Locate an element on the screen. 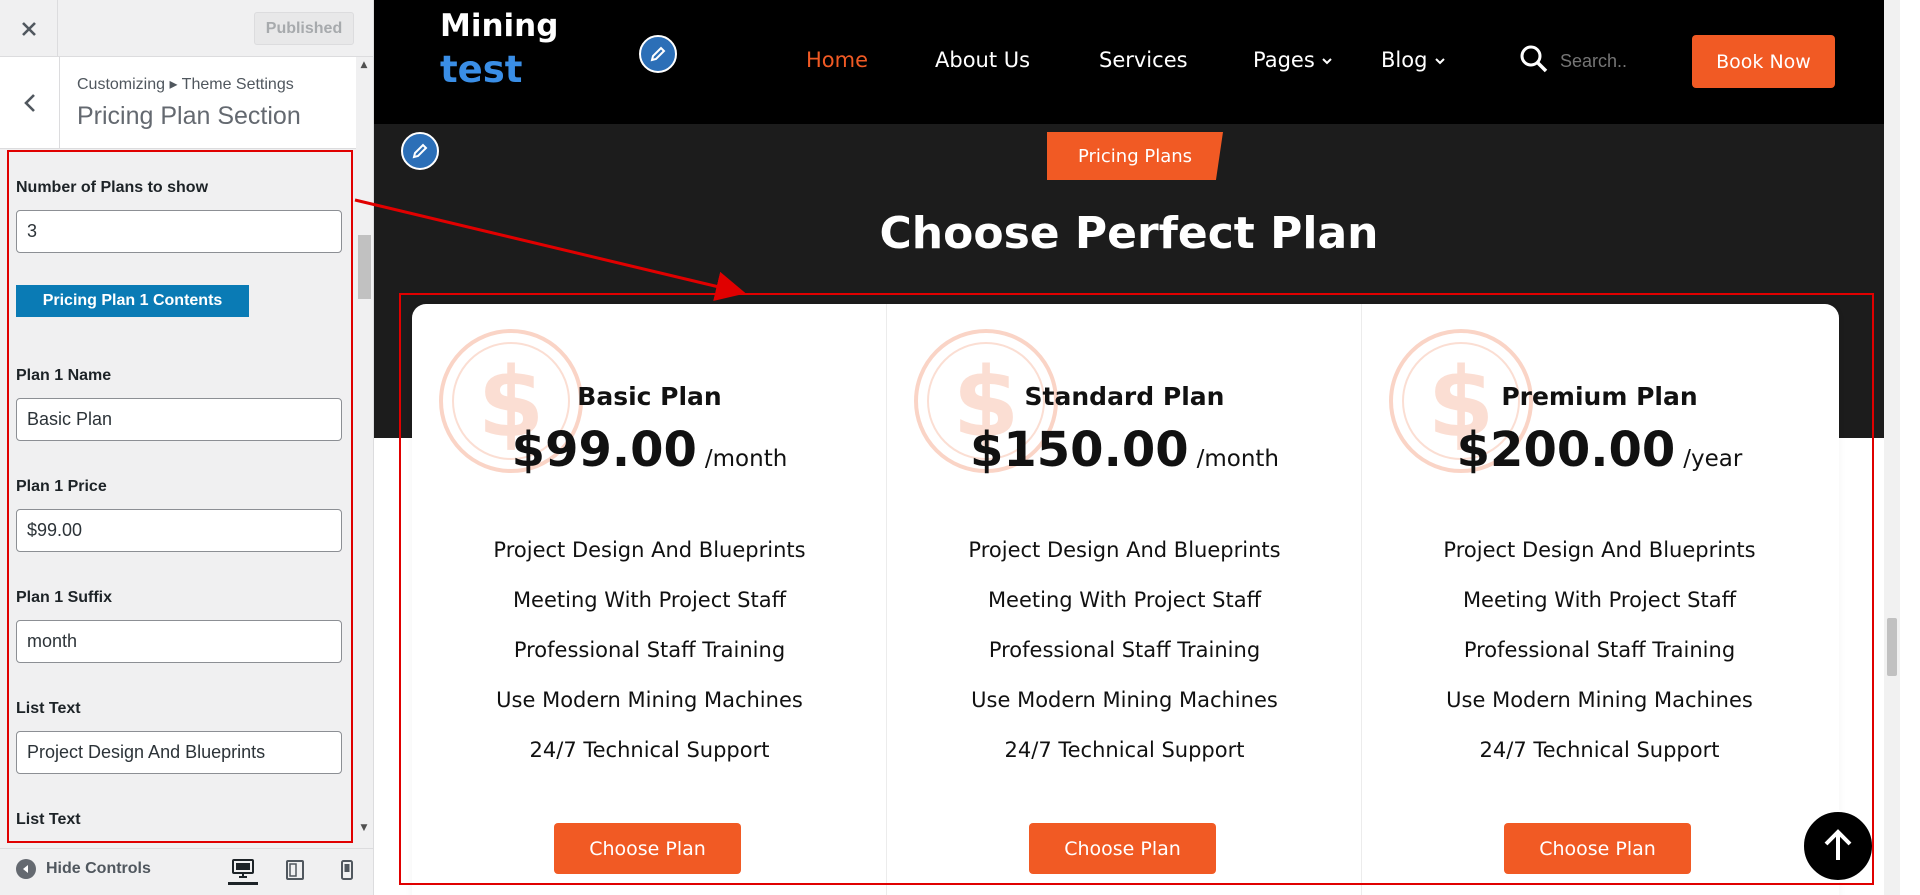 The height and width of the screenshot is (895, 1920). list-text-label: List Text is located at coordinates (48, 708).